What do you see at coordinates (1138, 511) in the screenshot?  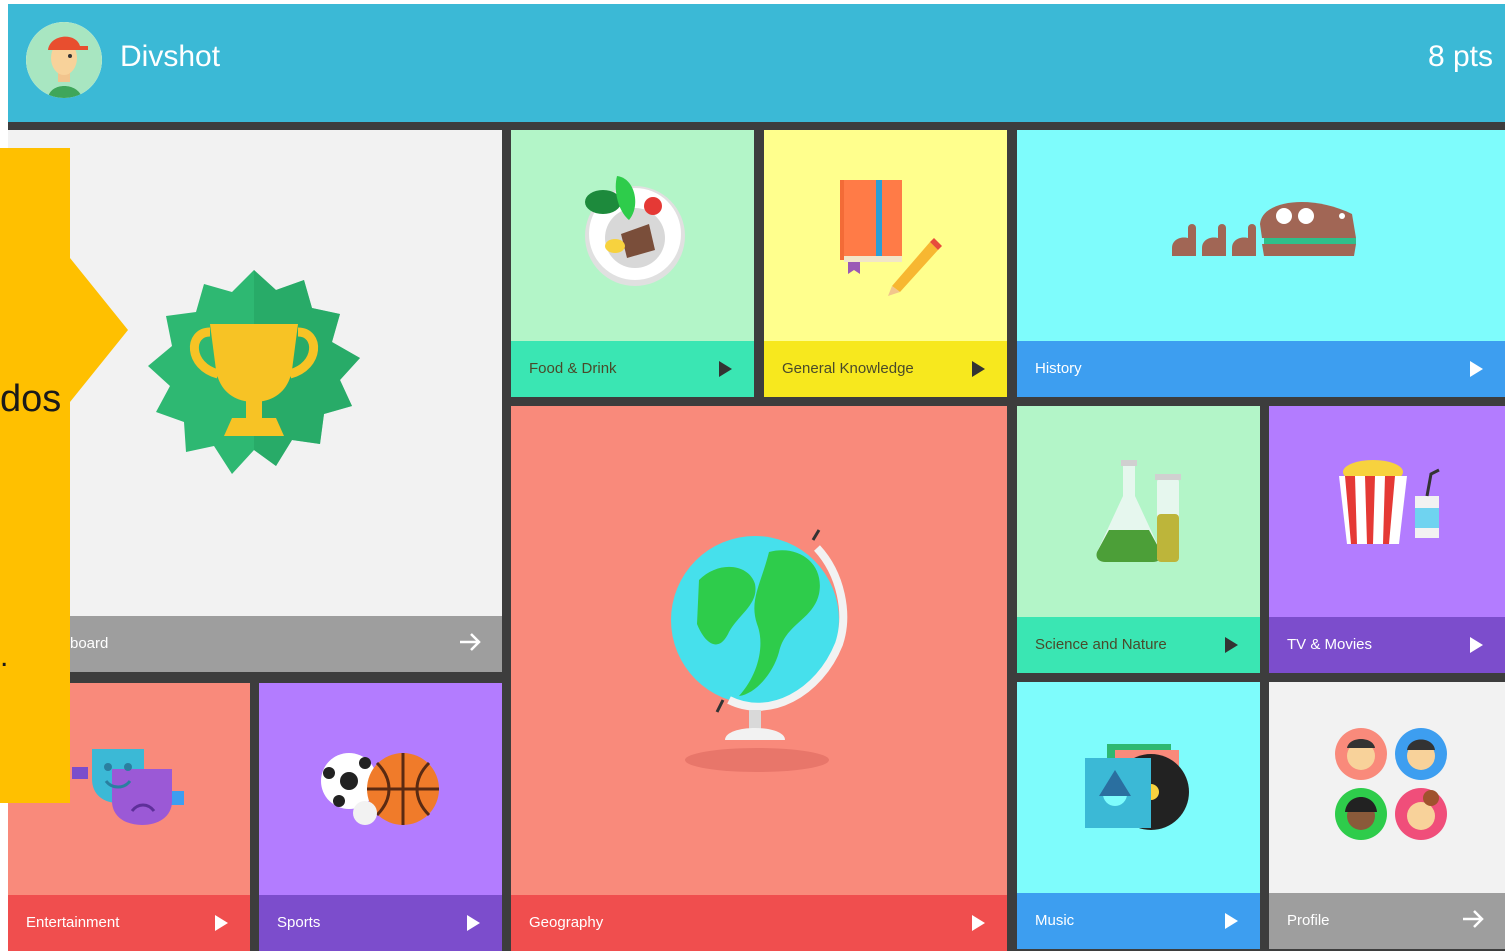 I see `flask-icon` at bounding box center [1138, 511].